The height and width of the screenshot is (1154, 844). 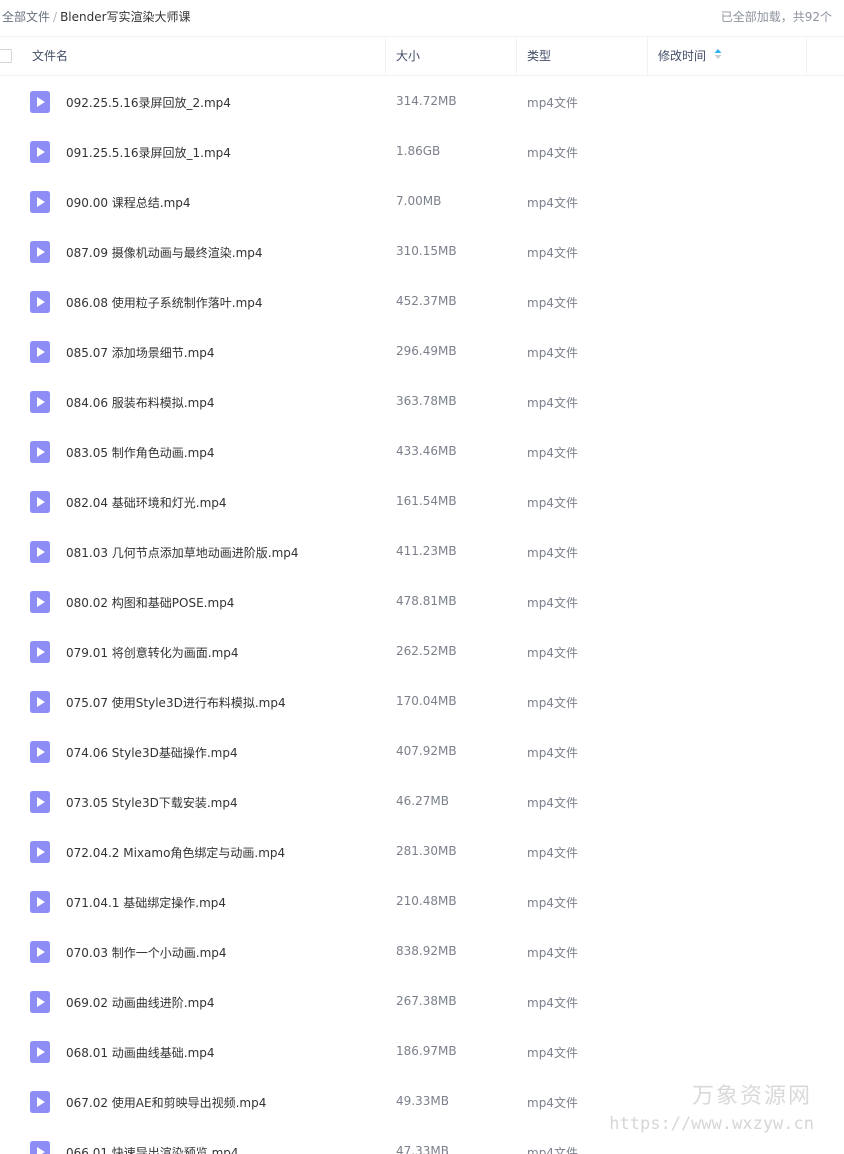 I want to click on column-header-type: 类型, so click(x=539, y=56).